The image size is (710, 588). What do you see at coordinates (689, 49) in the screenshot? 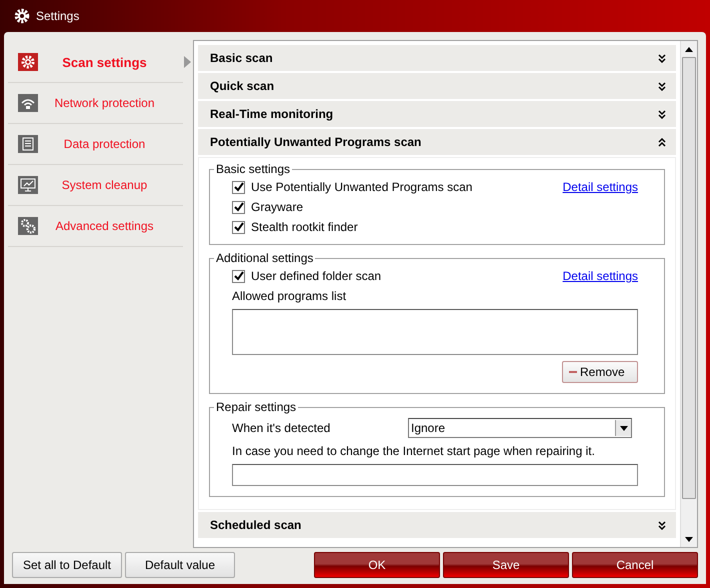
I see `scroll-up-icon` at bounding box center [689, 49].